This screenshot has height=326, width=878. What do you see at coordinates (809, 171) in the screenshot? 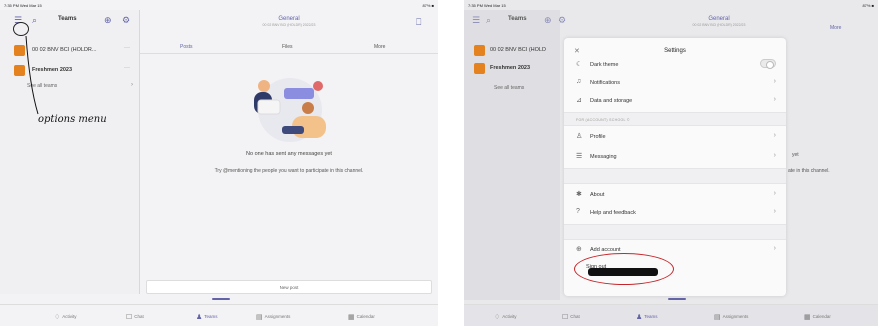
I see `background-text: ate in this channel.` at bounding box center [809, 171].